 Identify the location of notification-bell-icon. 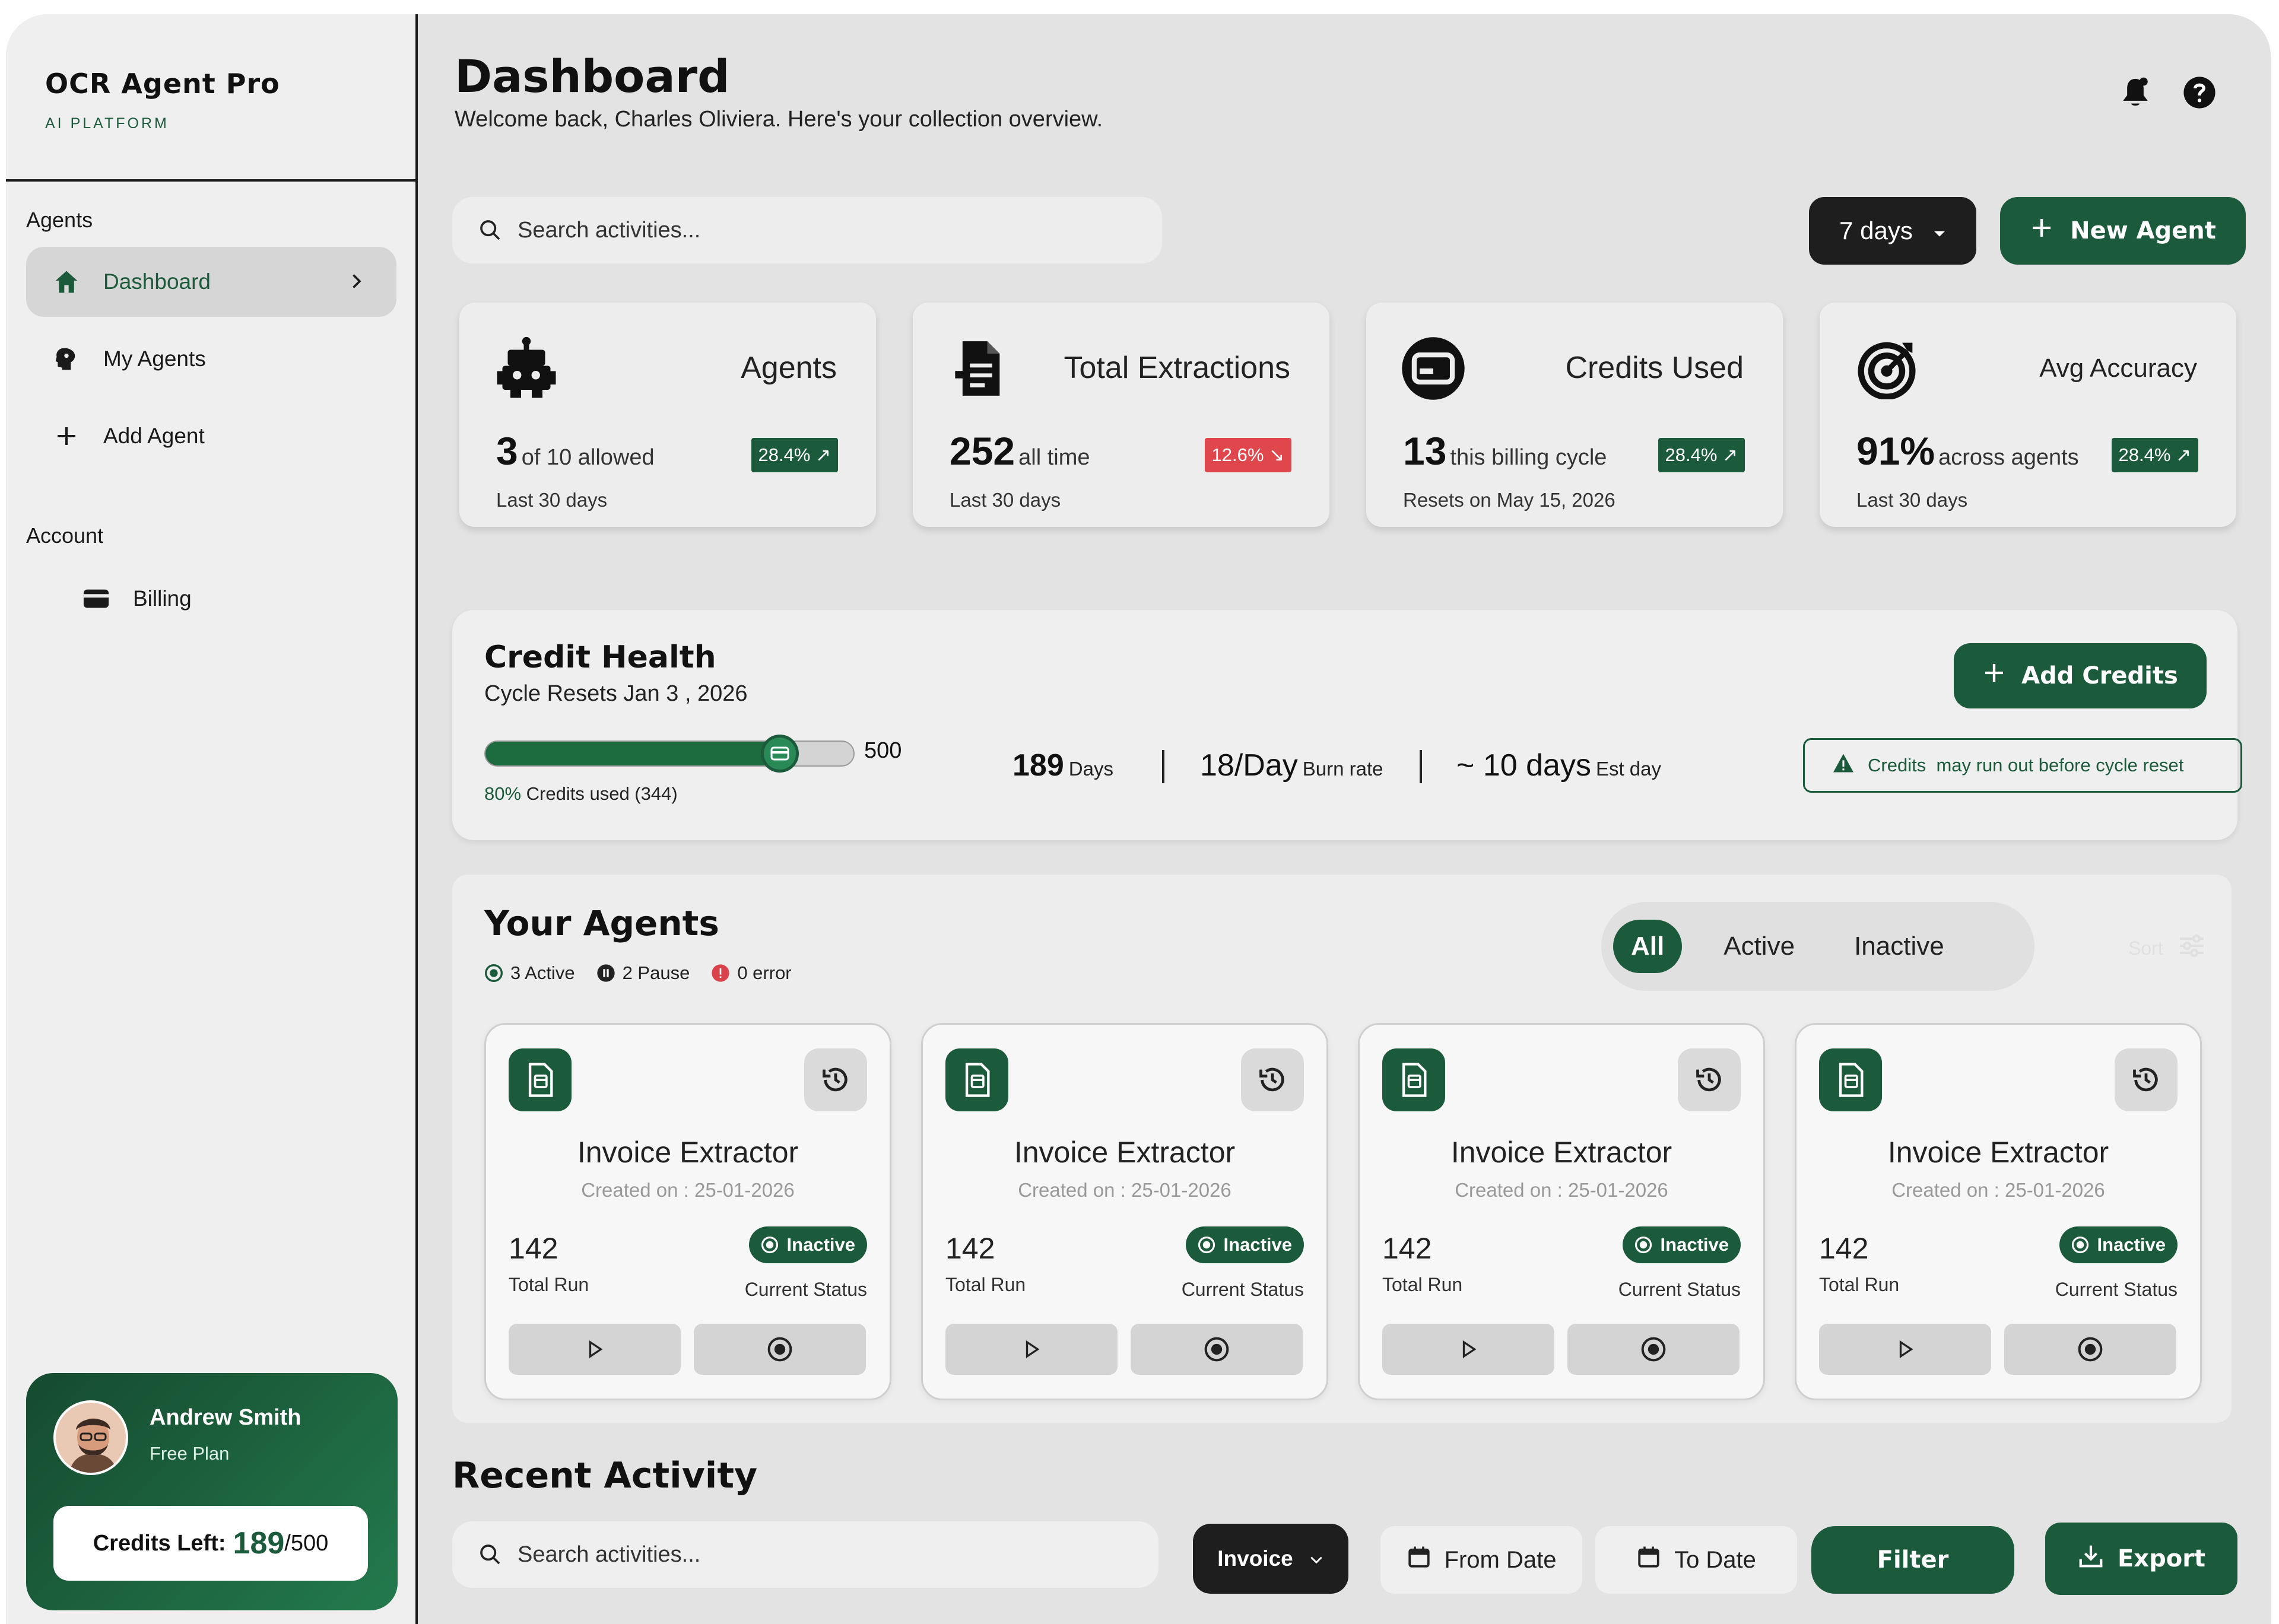
(2135, 93).